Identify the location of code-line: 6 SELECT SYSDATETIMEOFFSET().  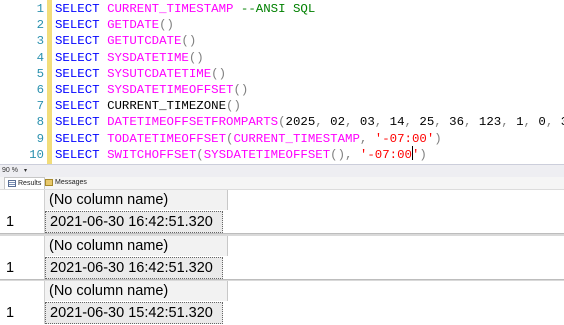
(282, 90).